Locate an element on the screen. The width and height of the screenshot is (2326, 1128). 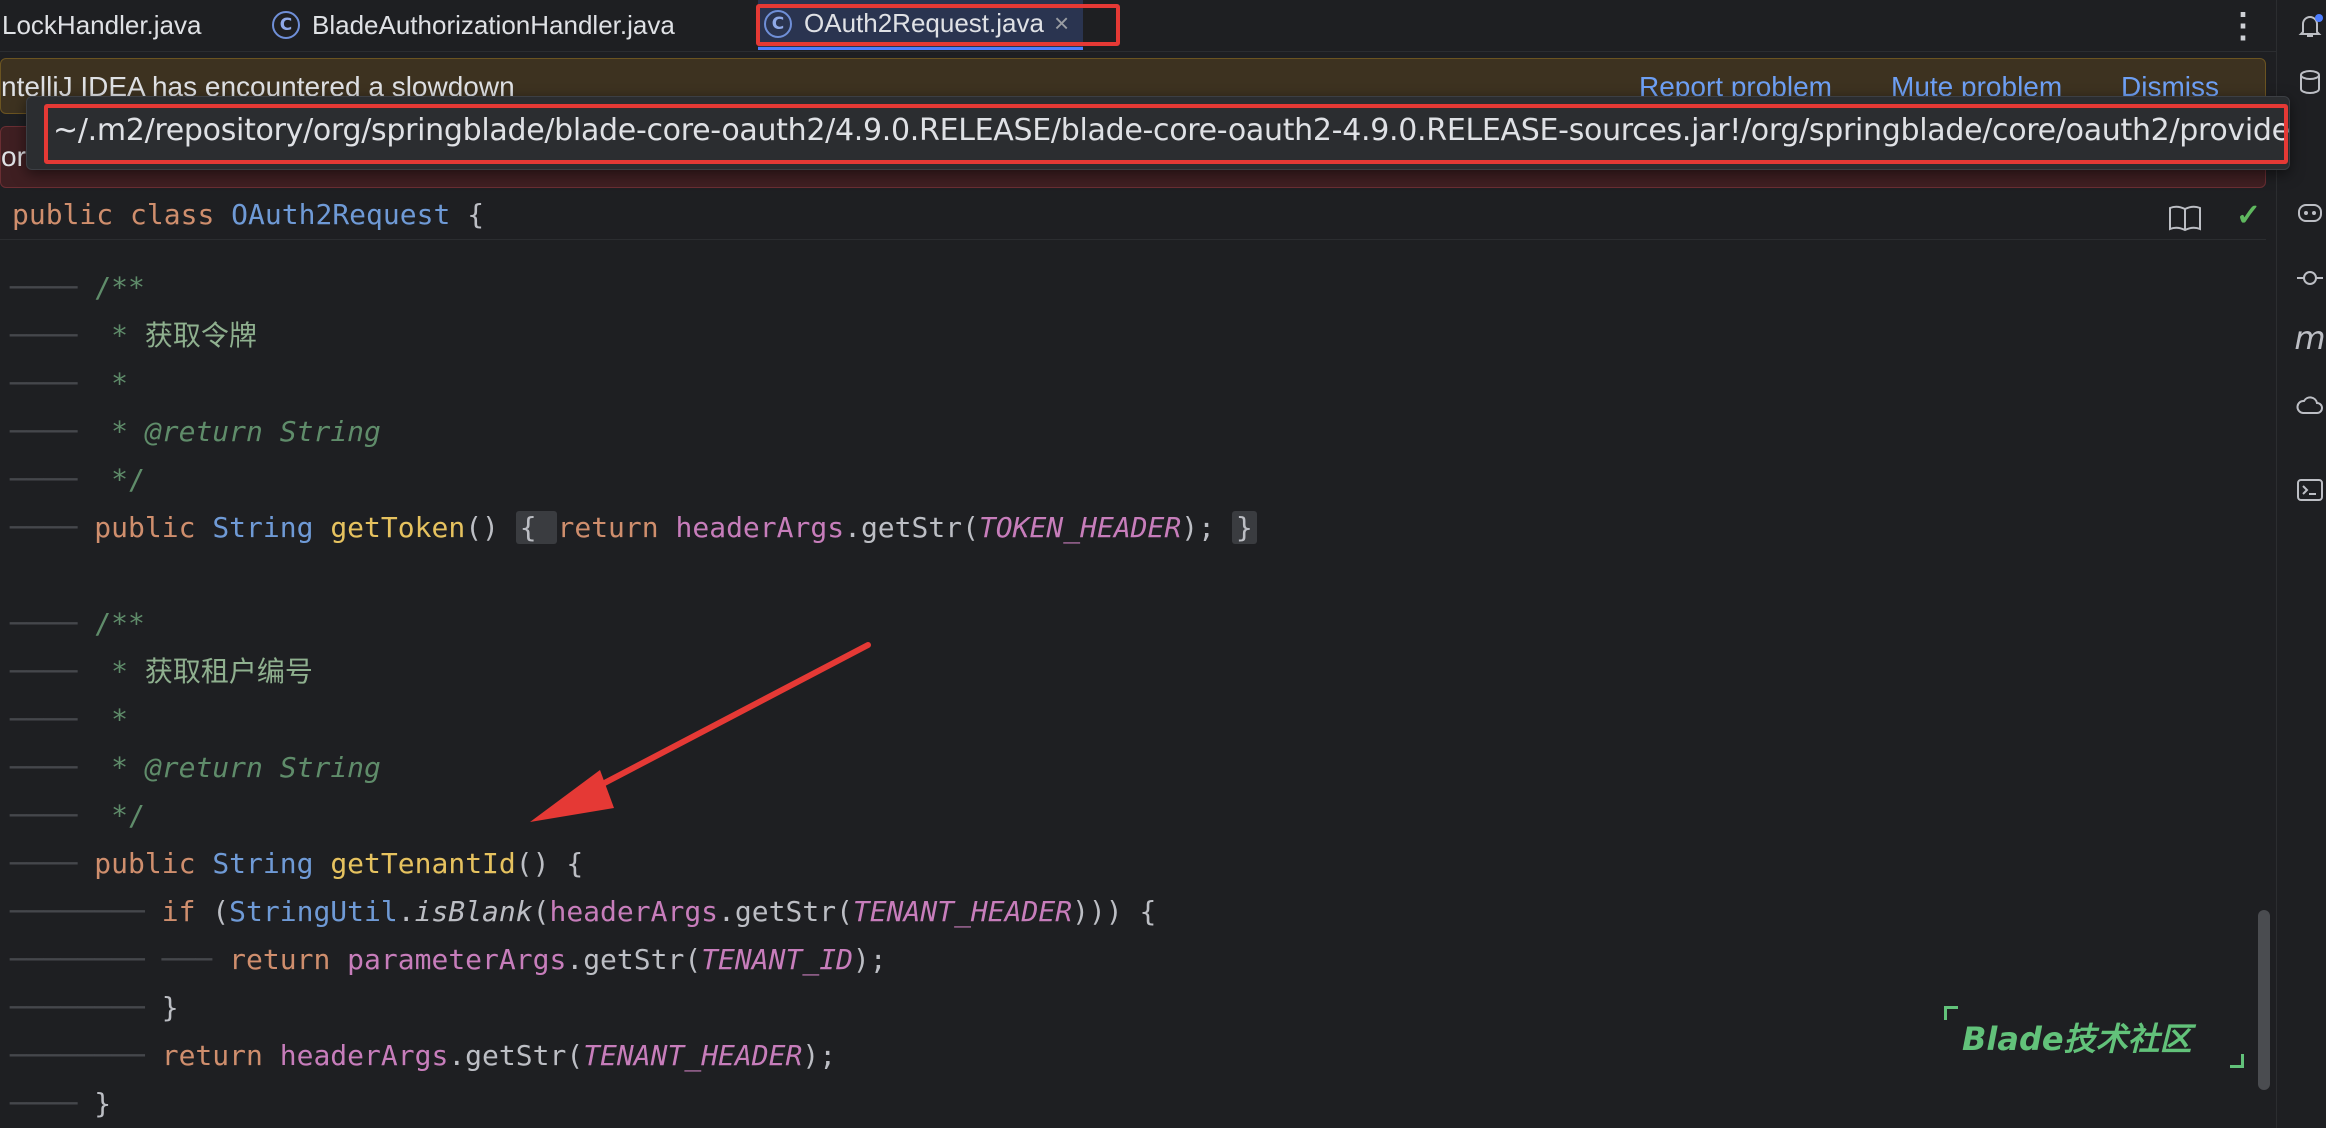
reader-mode-icon is located at coordinates (2185, 218).